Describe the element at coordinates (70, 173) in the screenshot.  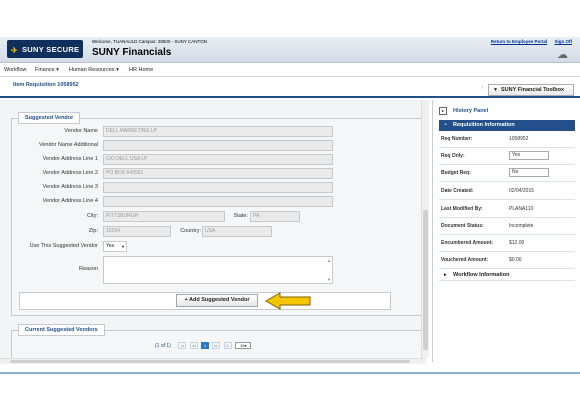
I see `vendor-address-line2-label: Vendor Address Line 2` at that location.